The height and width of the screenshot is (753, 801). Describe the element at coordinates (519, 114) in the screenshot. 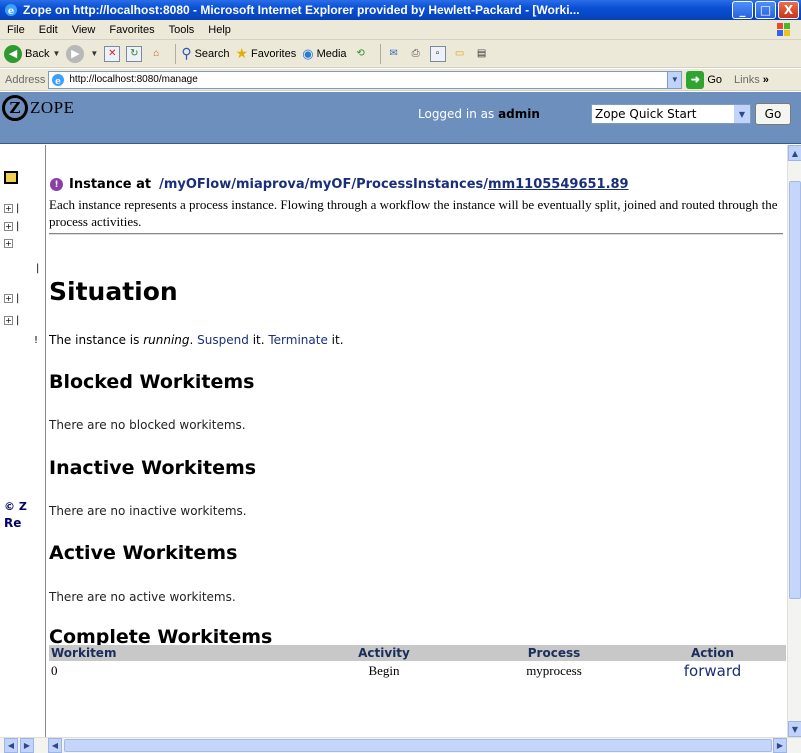

I see `username: admin` at that location.